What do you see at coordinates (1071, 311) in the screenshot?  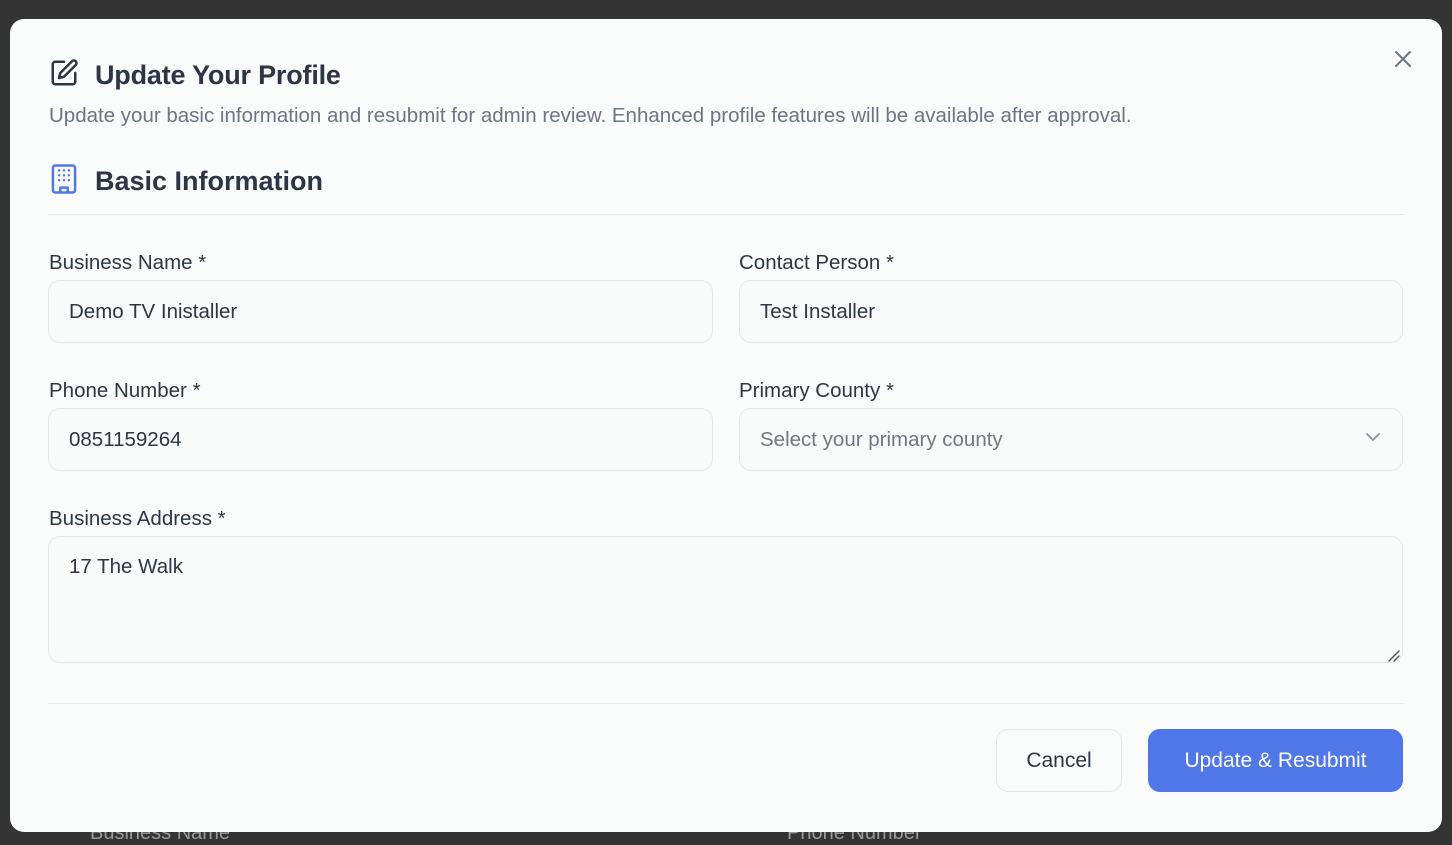 I see `contact-person-input: Test Installer` at bounding box center [1071, 311].